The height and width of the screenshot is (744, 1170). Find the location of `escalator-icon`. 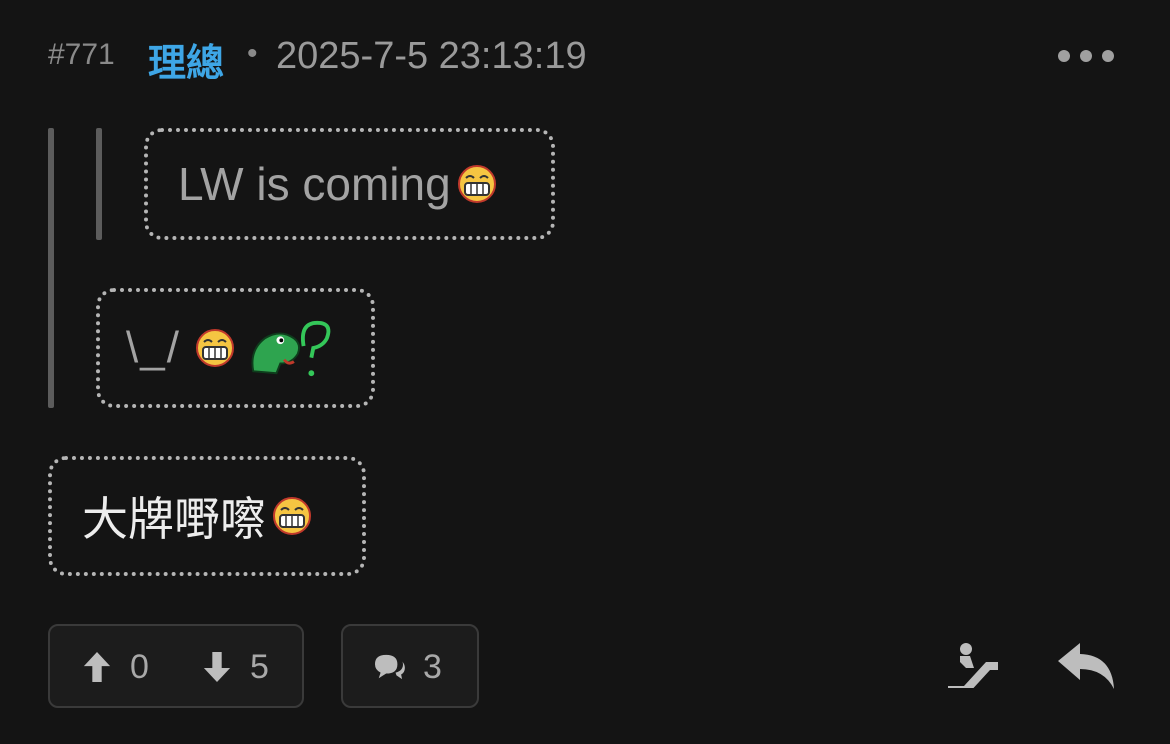

escalator-icon is located at coordinates (973, 665).